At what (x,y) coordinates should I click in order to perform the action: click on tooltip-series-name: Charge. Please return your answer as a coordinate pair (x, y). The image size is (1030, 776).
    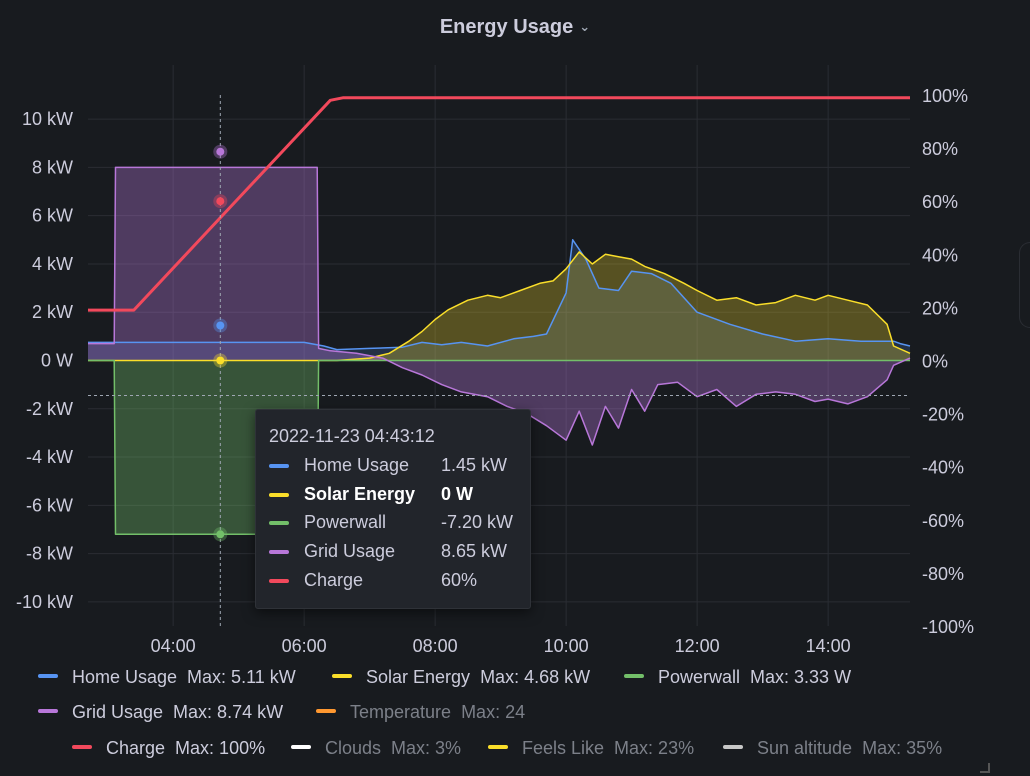
    Looking at the image, I should click on (334, 580).